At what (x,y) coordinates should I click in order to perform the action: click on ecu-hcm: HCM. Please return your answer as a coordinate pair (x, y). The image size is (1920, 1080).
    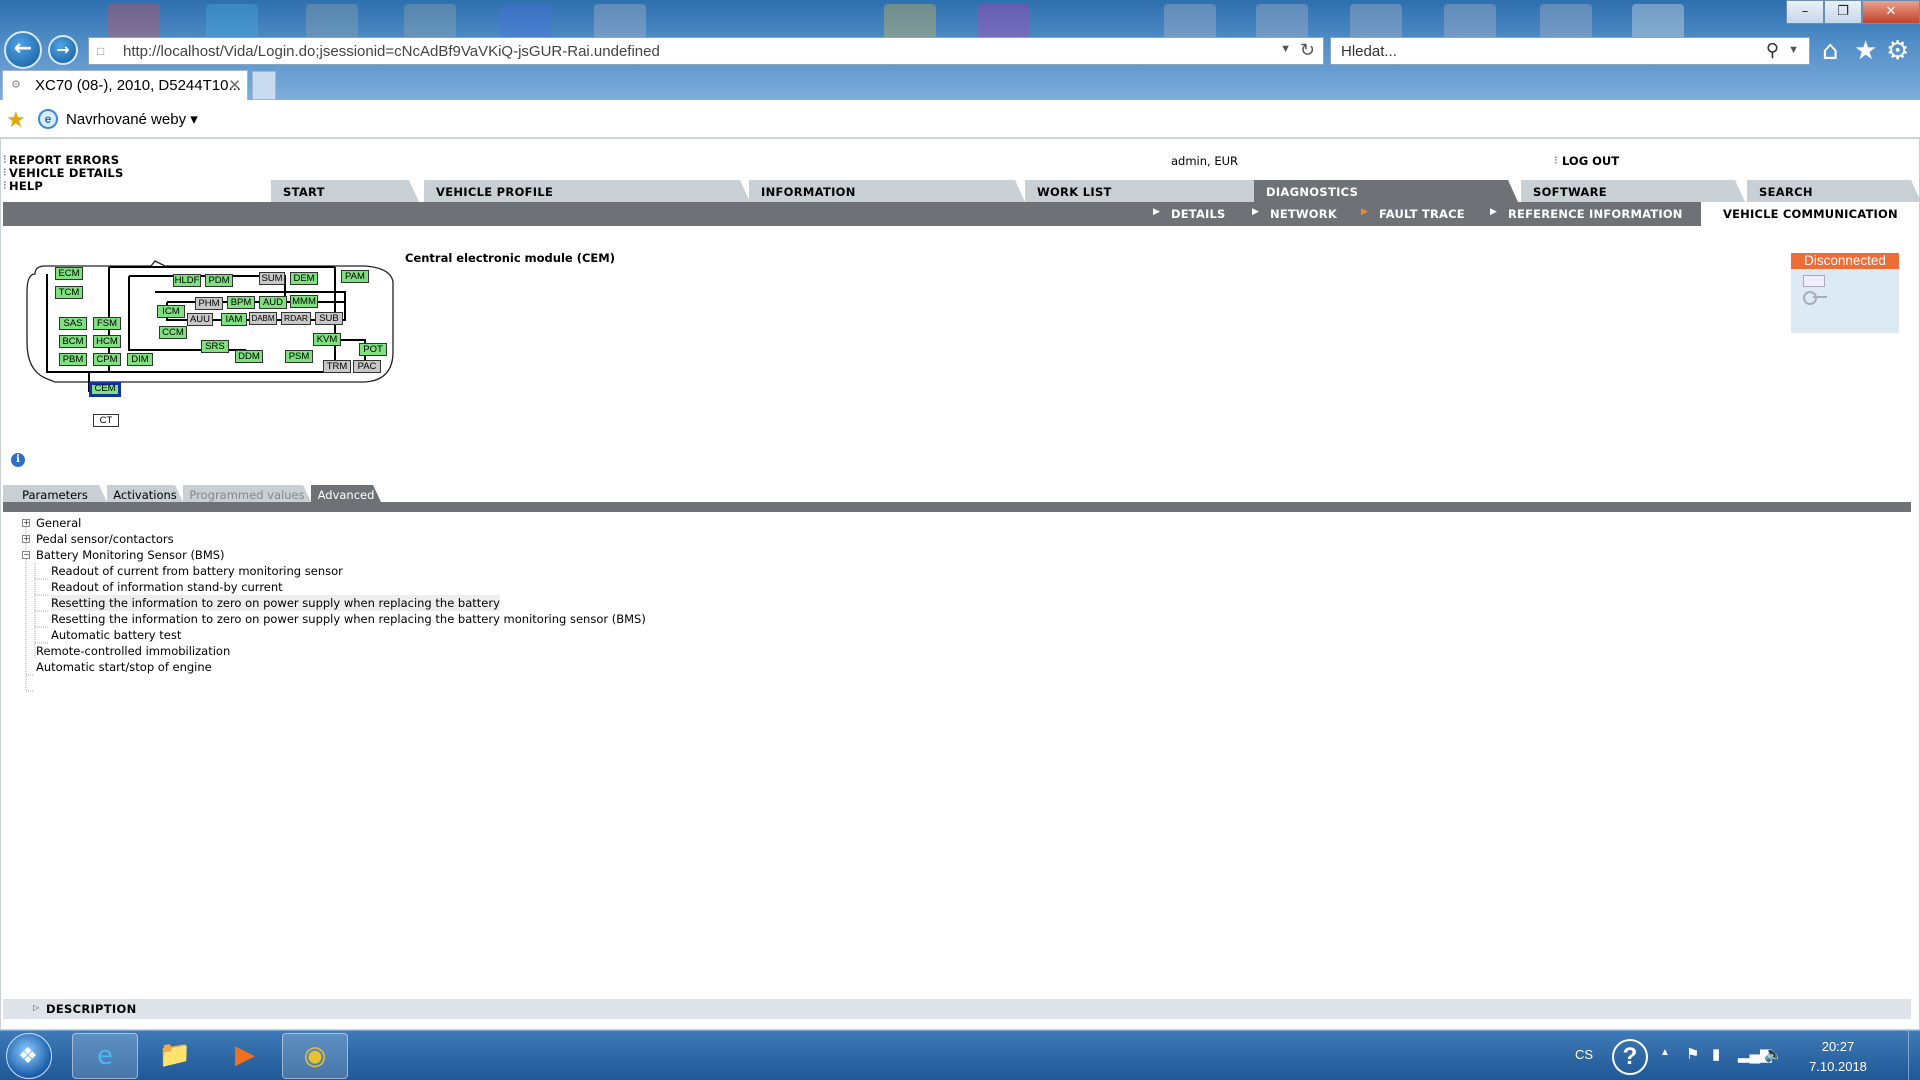
    Looking at the image, I should click on (107, 341).